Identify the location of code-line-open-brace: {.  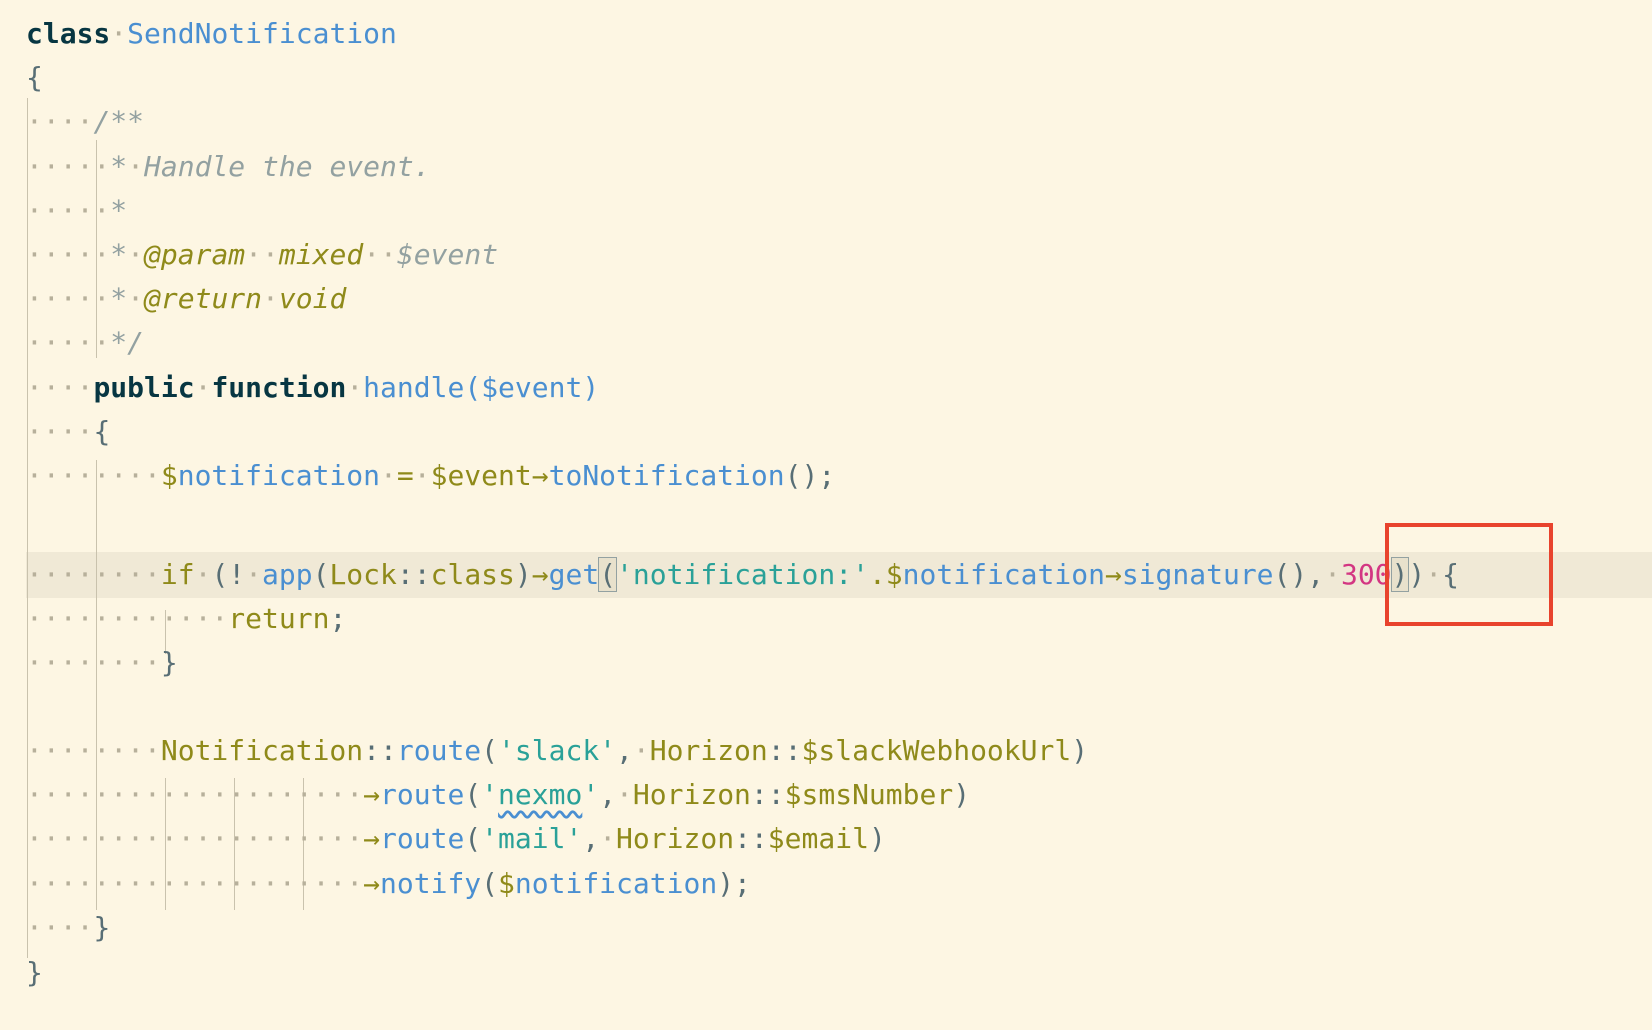
(34, 78).